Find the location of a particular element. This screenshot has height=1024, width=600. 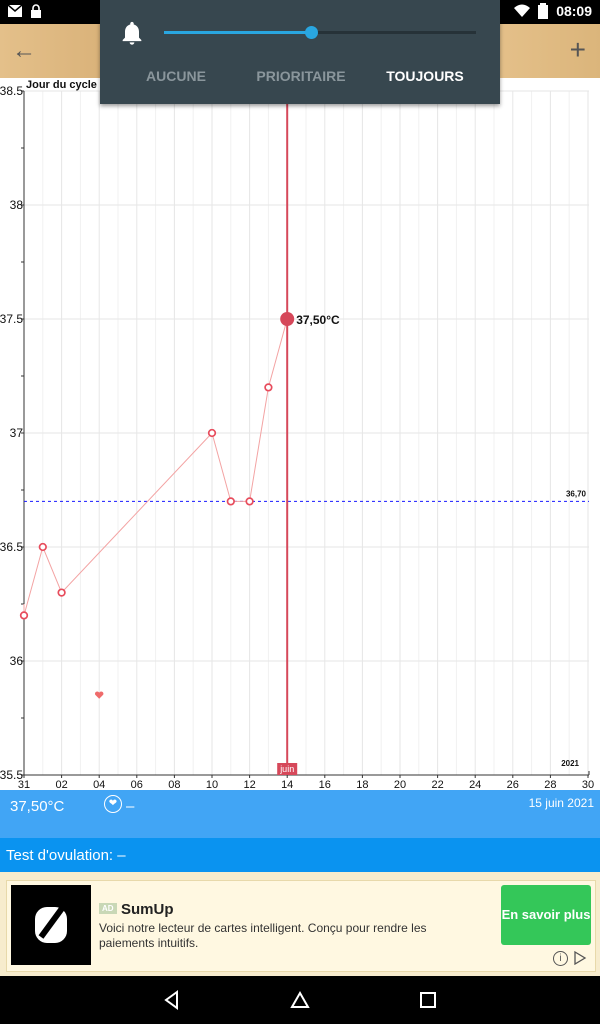

ad-tag: AD is located at coordinates (108, 908).